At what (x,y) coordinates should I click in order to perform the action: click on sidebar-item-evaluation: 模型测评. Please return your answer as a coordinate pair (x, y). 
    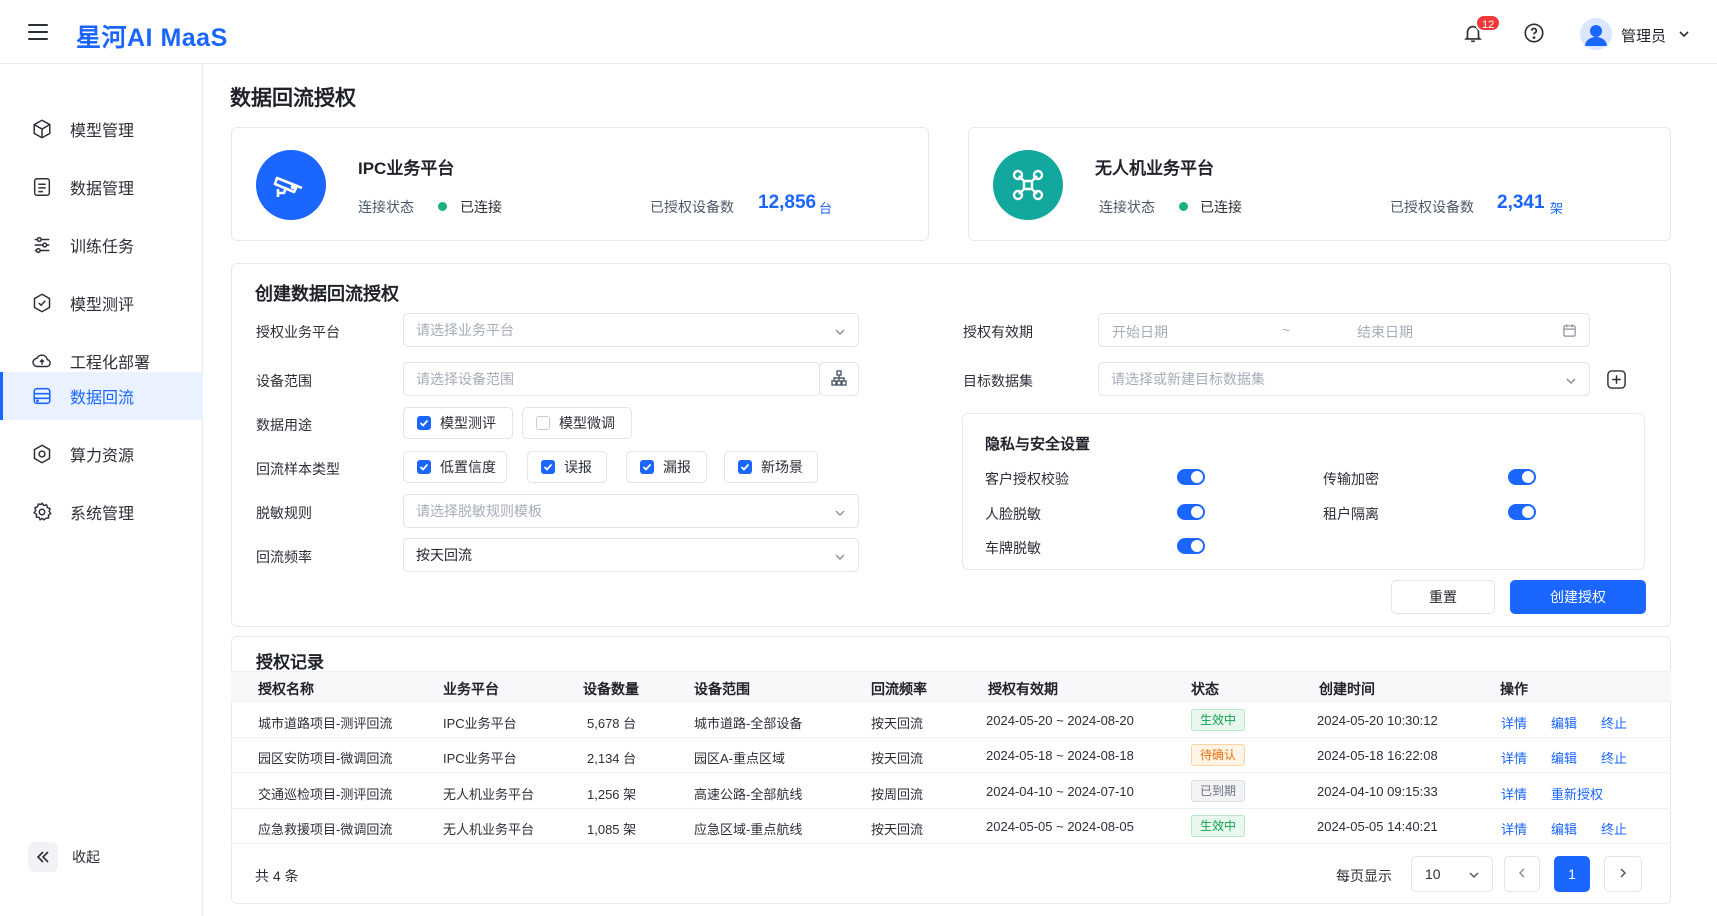
    Looking at the image, I should click on (101, 303).